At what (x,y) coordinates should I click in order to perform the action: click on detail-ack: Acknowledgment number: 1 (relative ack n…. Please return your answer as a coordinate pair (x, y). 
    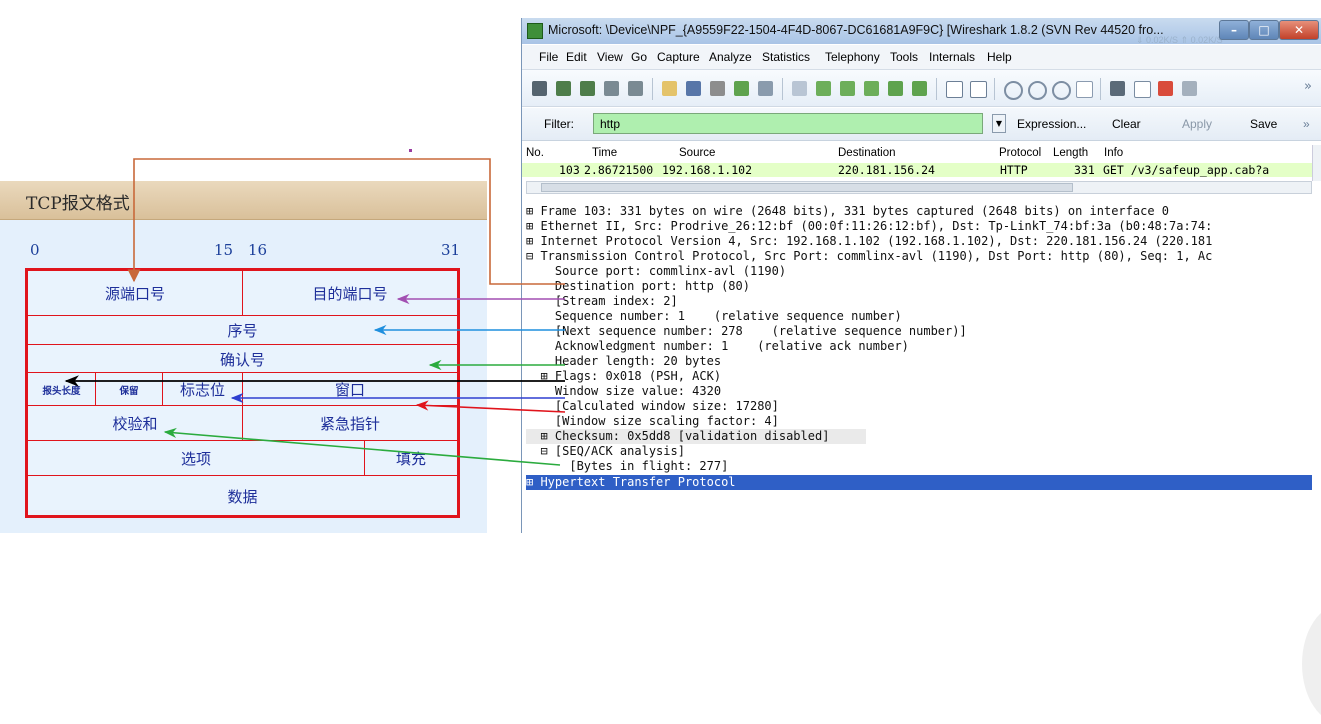
    Looking at the image, I should click on (717, 346).